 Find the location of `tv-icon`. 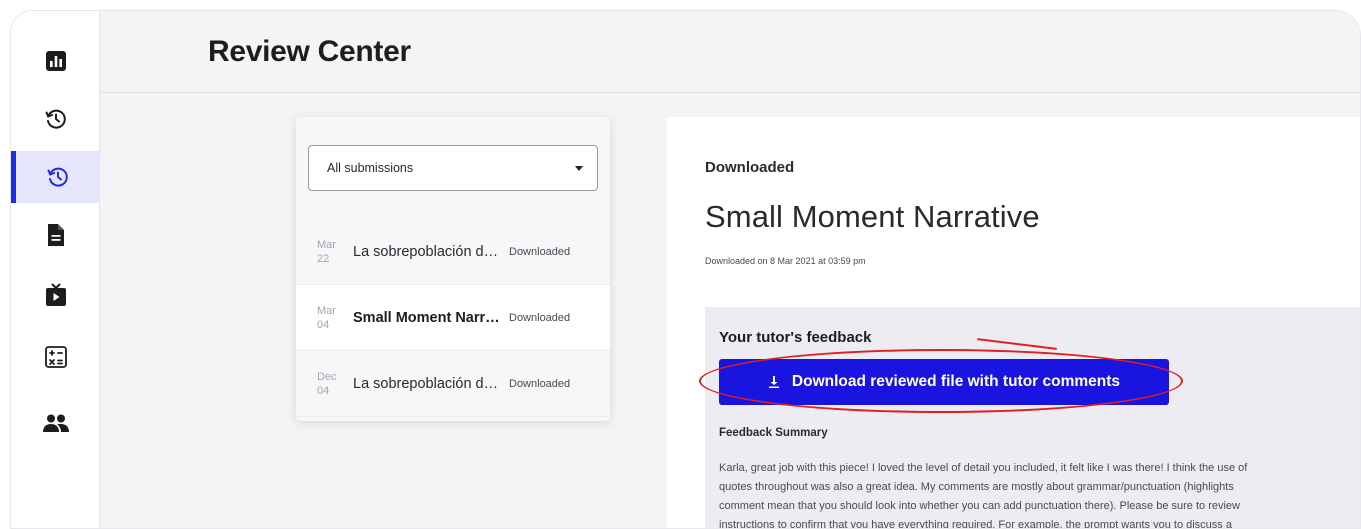

tv-icon is located at coordinates (55, 294).